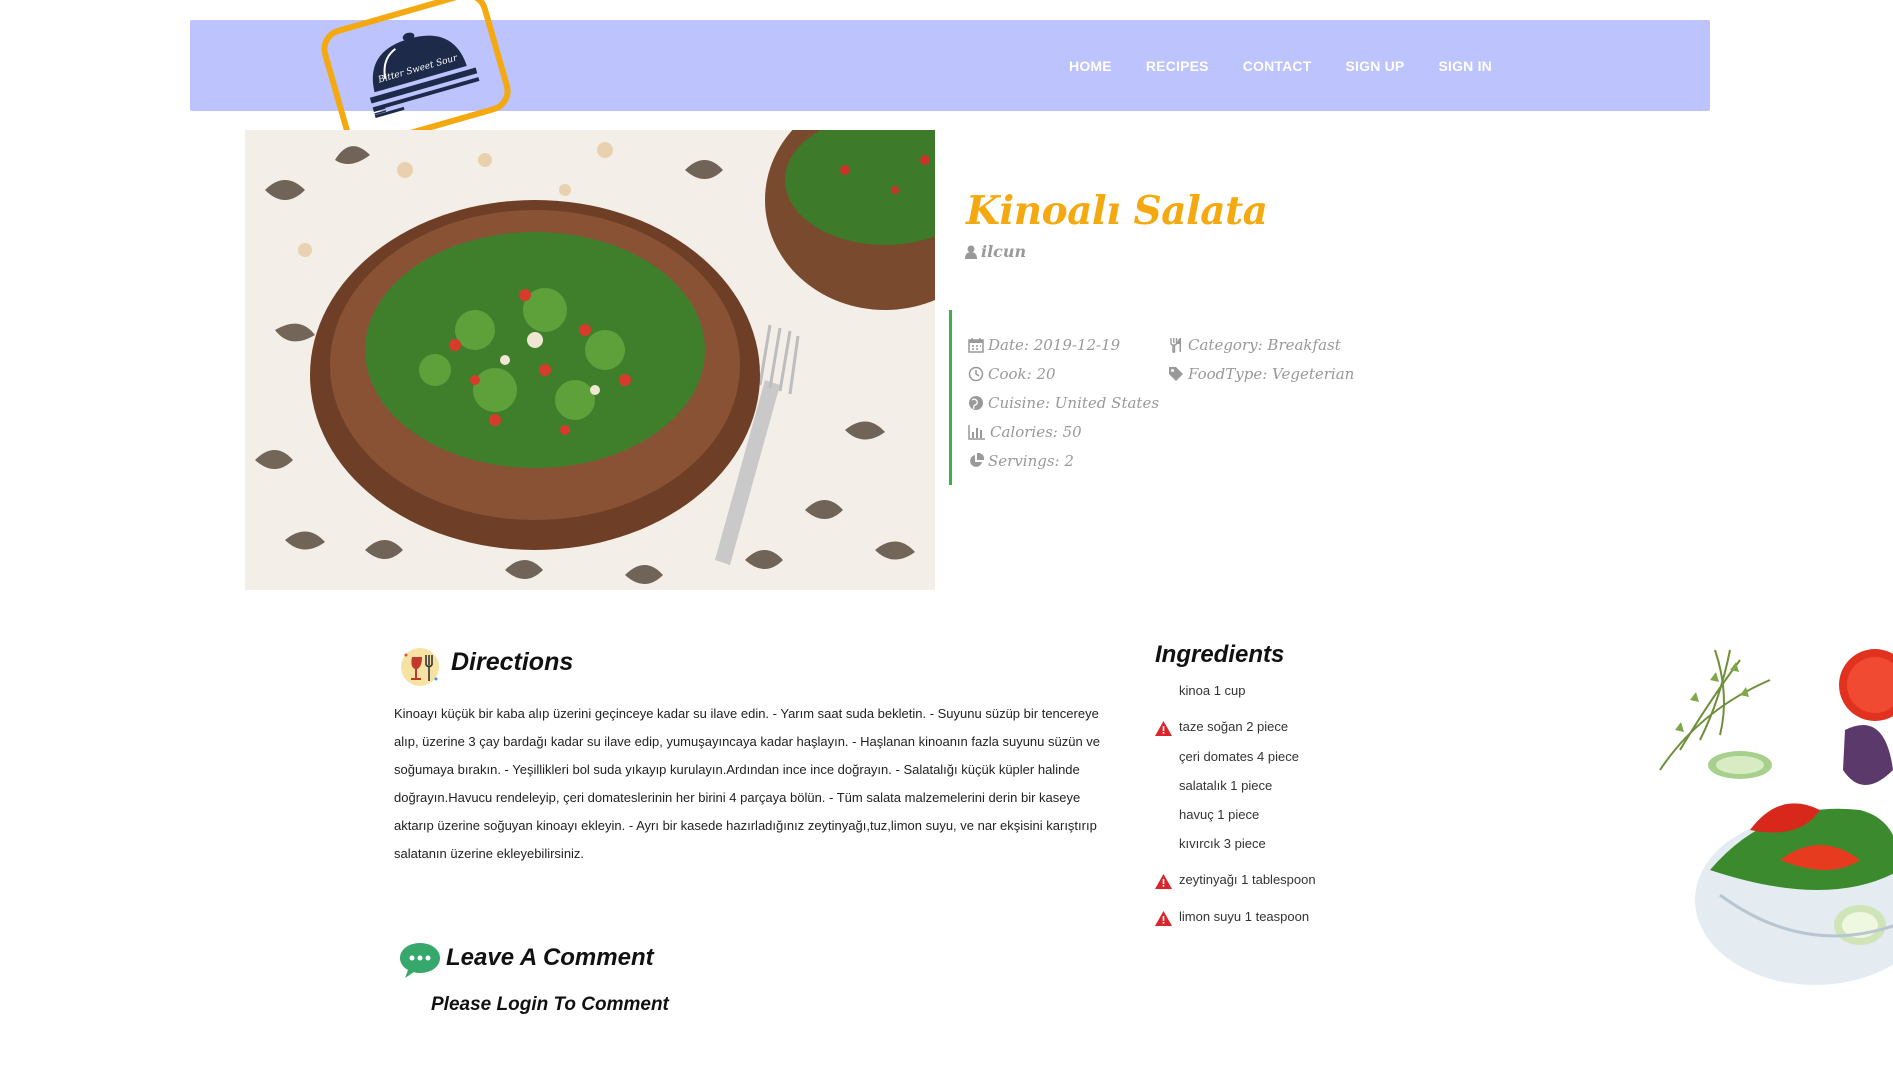 Image resolution: width=1893 pixels, height=1079 pixels. What do you see at coordinates (424, 75) in the screenshot?
I see `cloche-logo-icon: Bitter Sweet Sour` at bounding box center [424, 75].